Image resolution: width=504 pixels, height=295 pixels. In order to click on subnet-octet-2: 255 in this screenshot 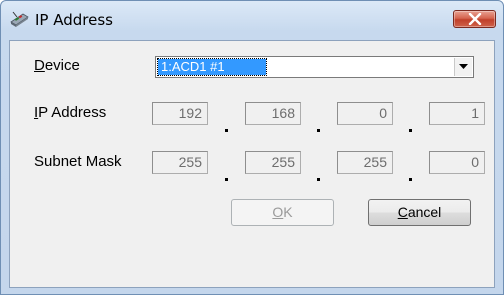, I will do `click(273, 162)`.